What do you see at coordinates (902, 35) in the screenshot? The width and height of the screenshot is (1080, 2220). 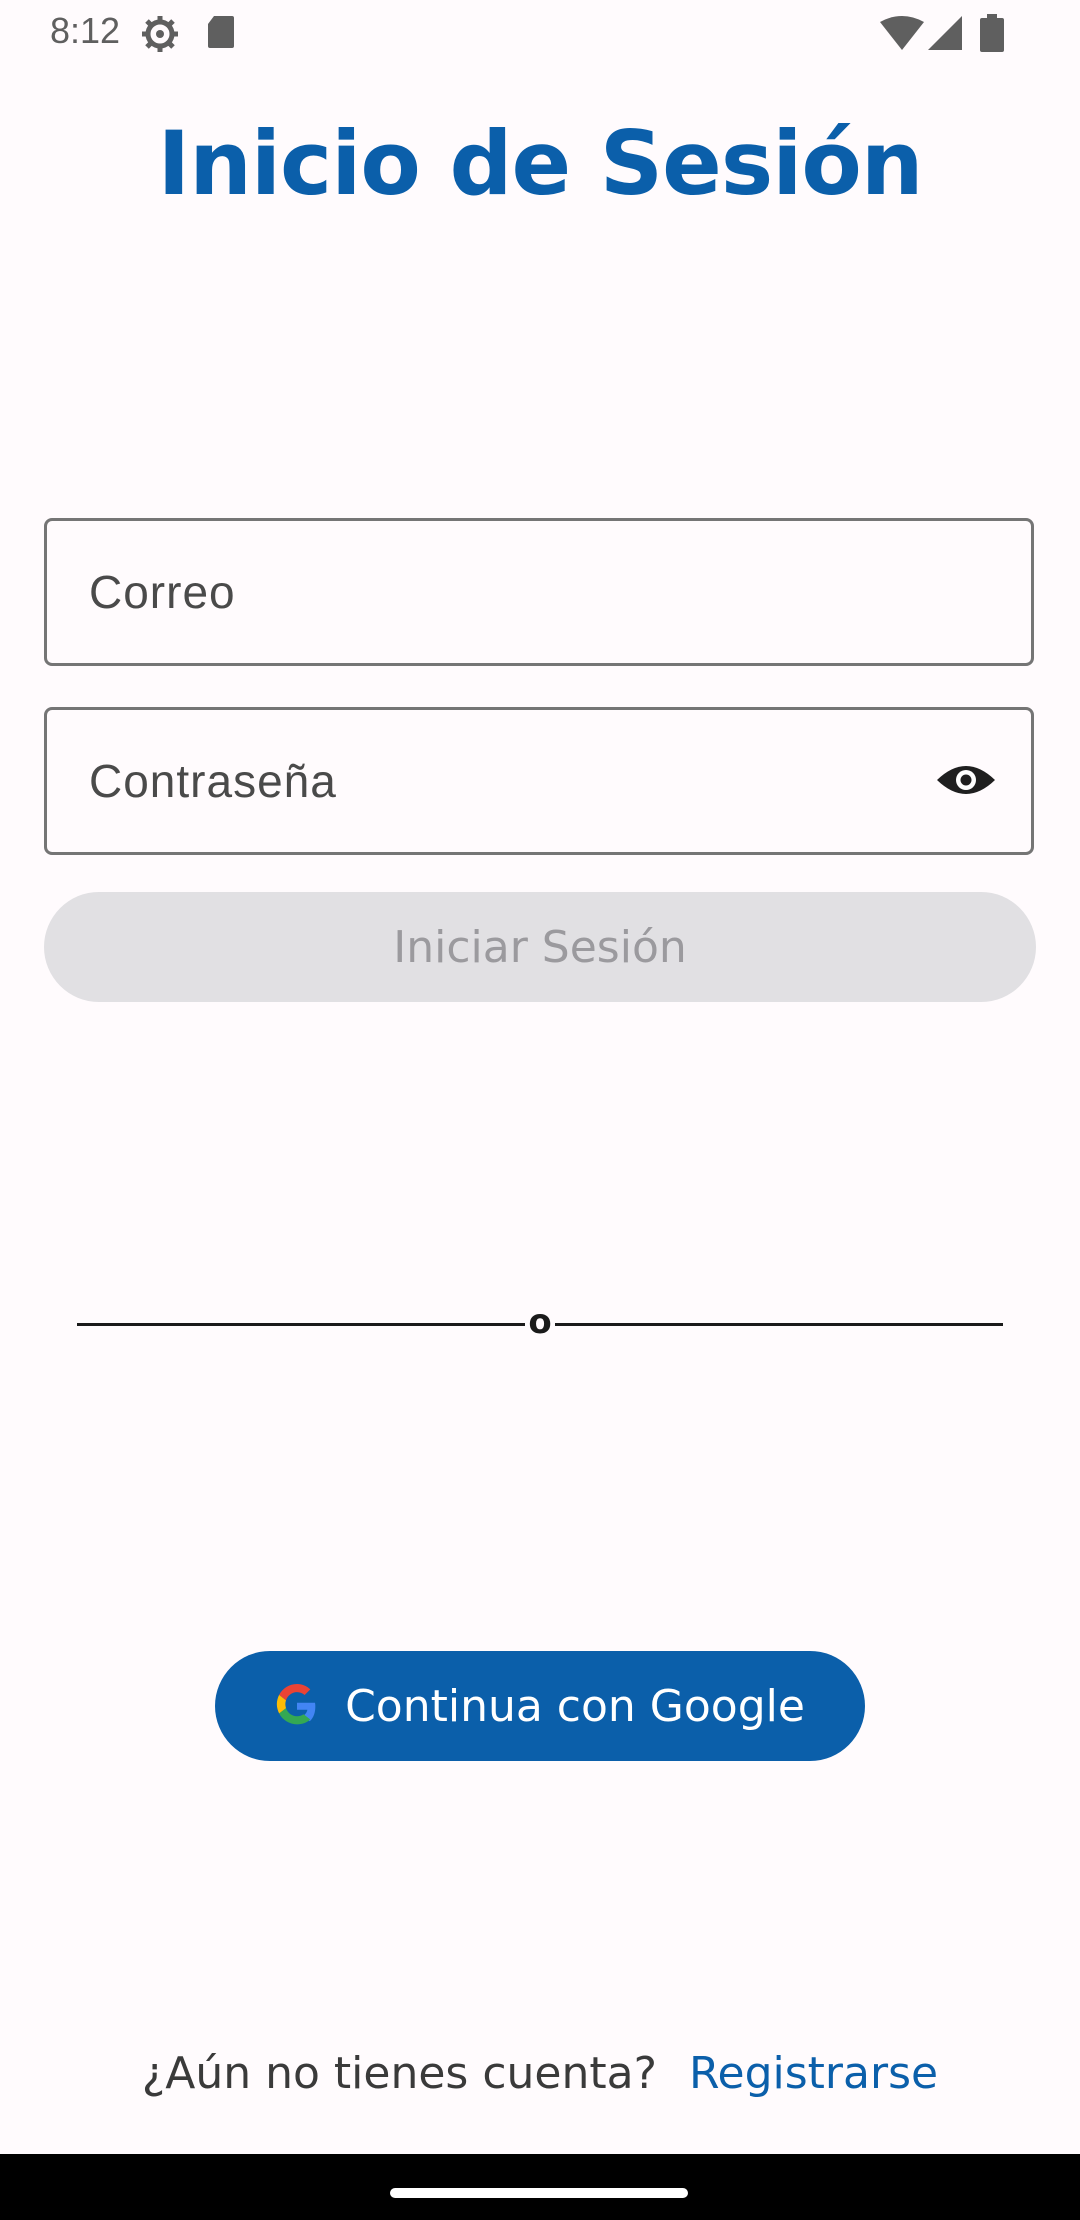 I see `wifi-icon` at bounding box center [902, 35].